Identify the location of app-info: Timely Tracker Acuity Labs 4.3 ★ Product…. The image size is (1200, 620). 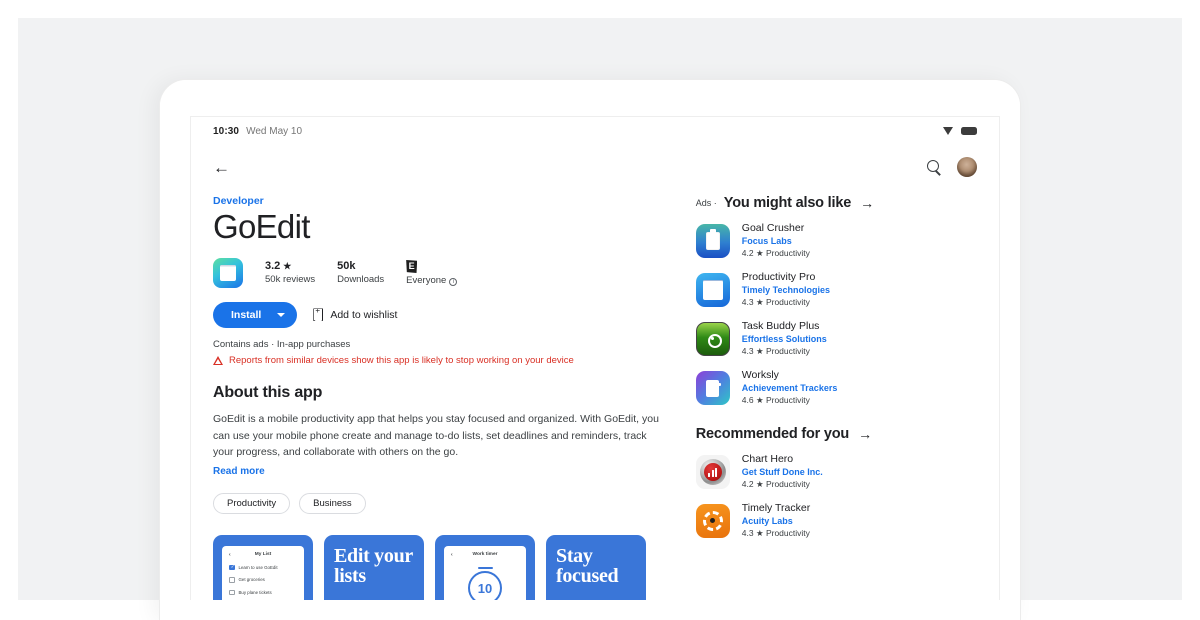
(776, 520).